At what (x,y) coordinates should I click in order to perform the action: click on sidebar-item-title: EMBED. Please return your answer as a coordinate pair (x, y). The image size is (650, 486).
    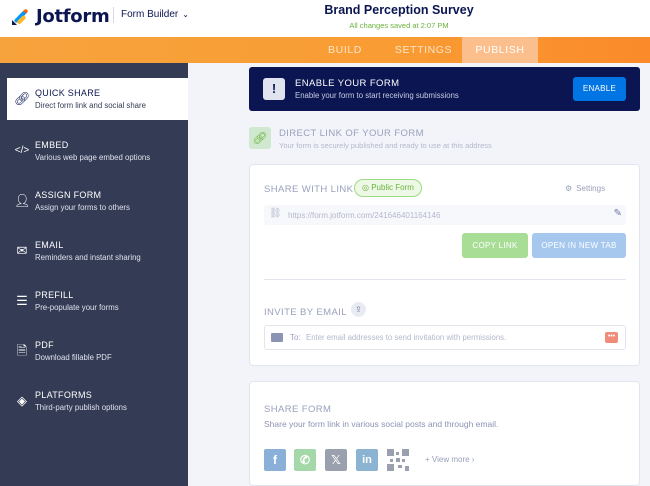
    Looking at the image, I should click on (52, 145).